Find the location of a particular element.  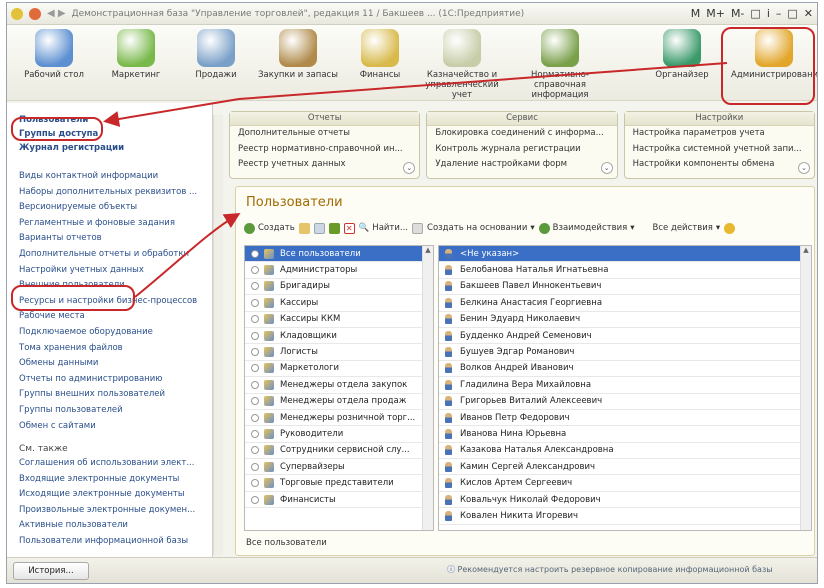

group-row: Кассиры is located at coordinates (339, 303).